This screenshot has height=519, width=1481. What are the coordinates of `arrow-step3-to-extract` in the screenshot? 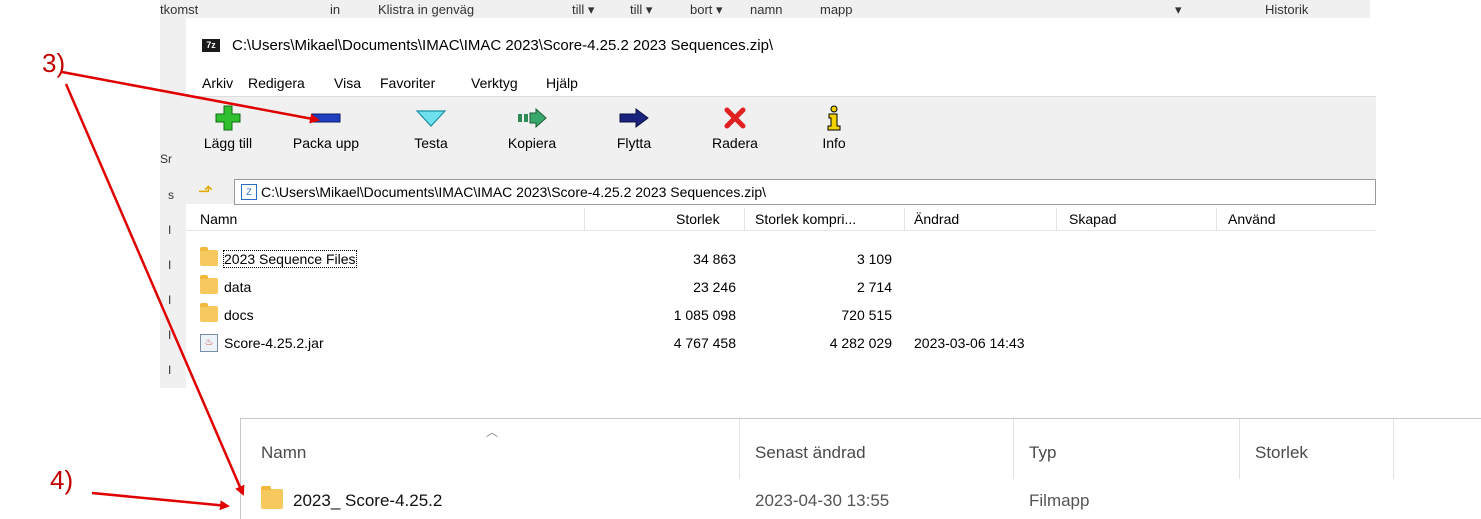 It's located at (190, 97).